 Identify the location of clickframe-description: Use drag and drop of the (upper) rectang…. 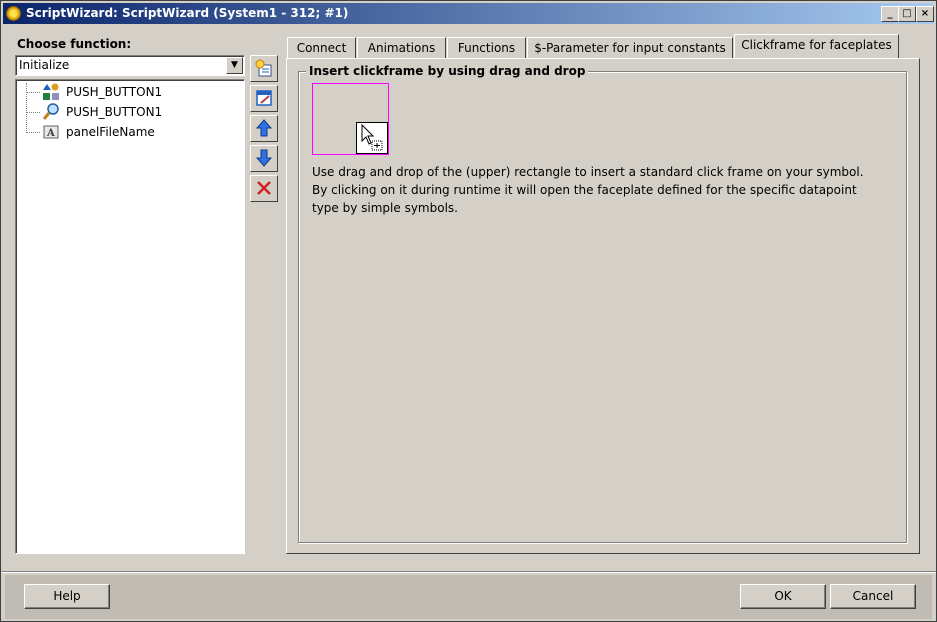
(588, 190).